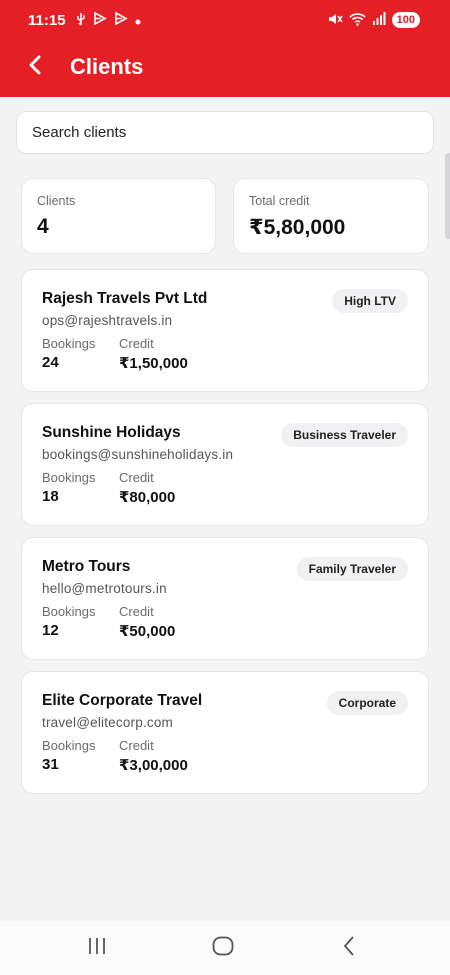  What do you see at coordinates (147, 497) in the screenshot?
I see `credit-value: ₹80,000` at bounding box center [147, 497].